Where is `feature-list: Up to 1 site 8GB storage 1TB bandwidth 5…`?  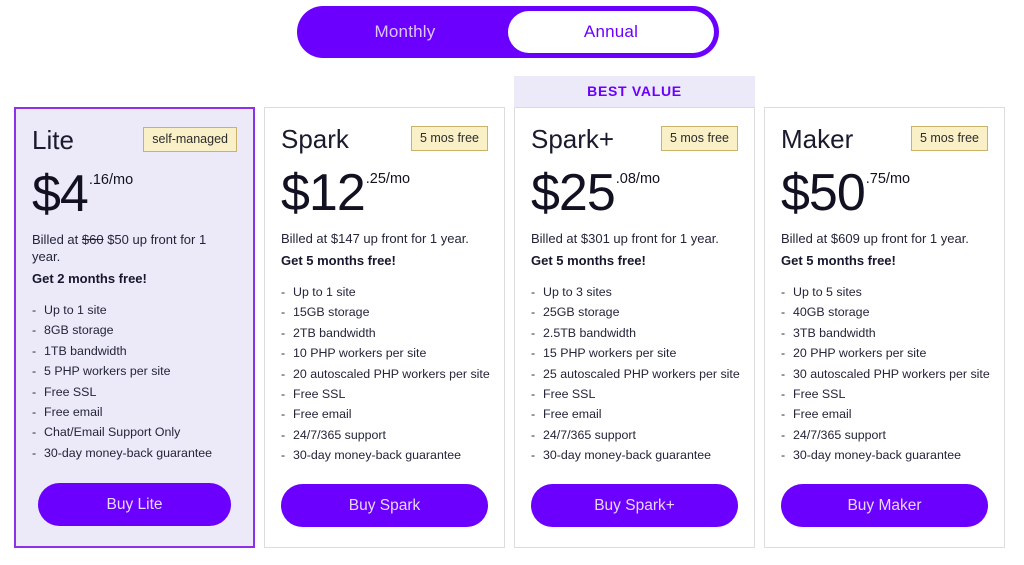
feature-list: Up to 1 site 8GB storage 1TB bandwidth 5… is located at coordinates (134, 382).